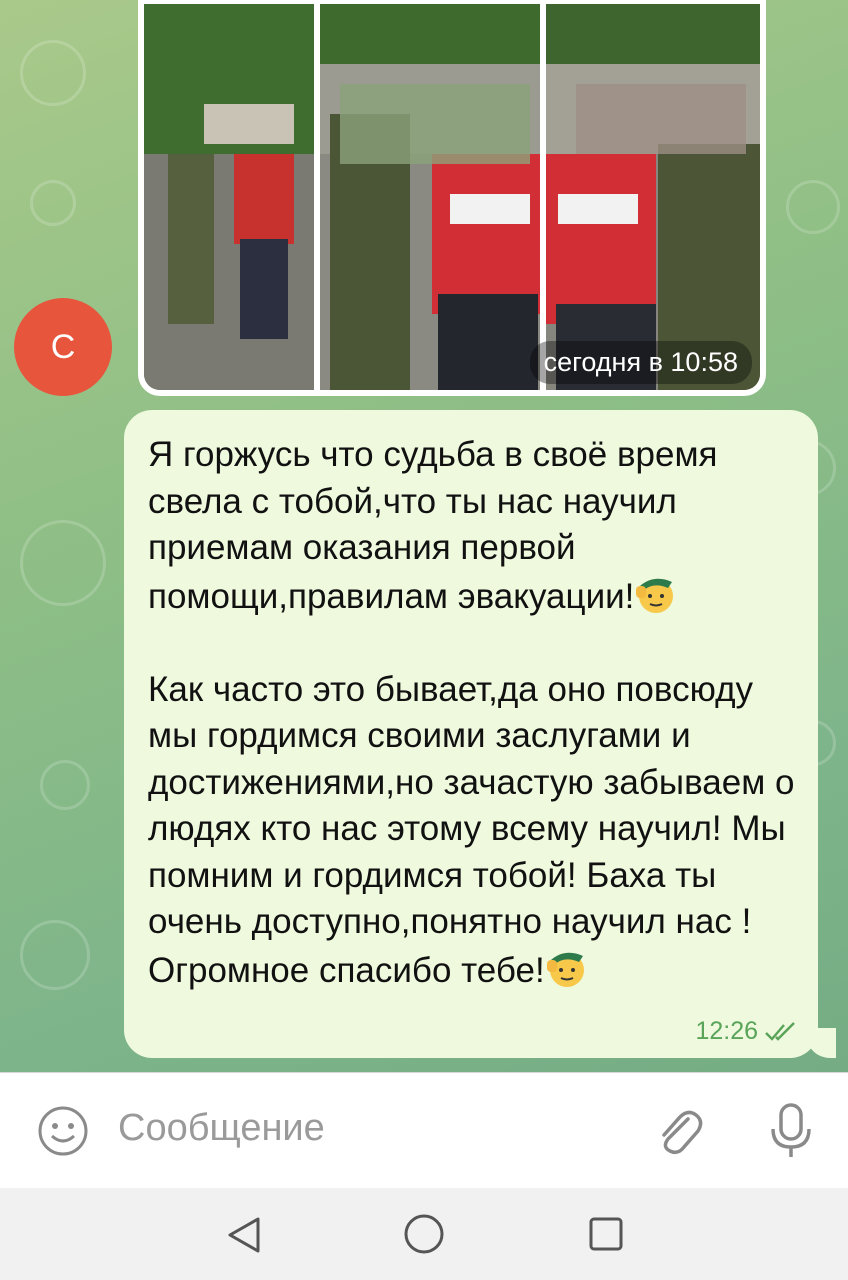  I want to click on message-meta: 12:26, so click(746, 1031).